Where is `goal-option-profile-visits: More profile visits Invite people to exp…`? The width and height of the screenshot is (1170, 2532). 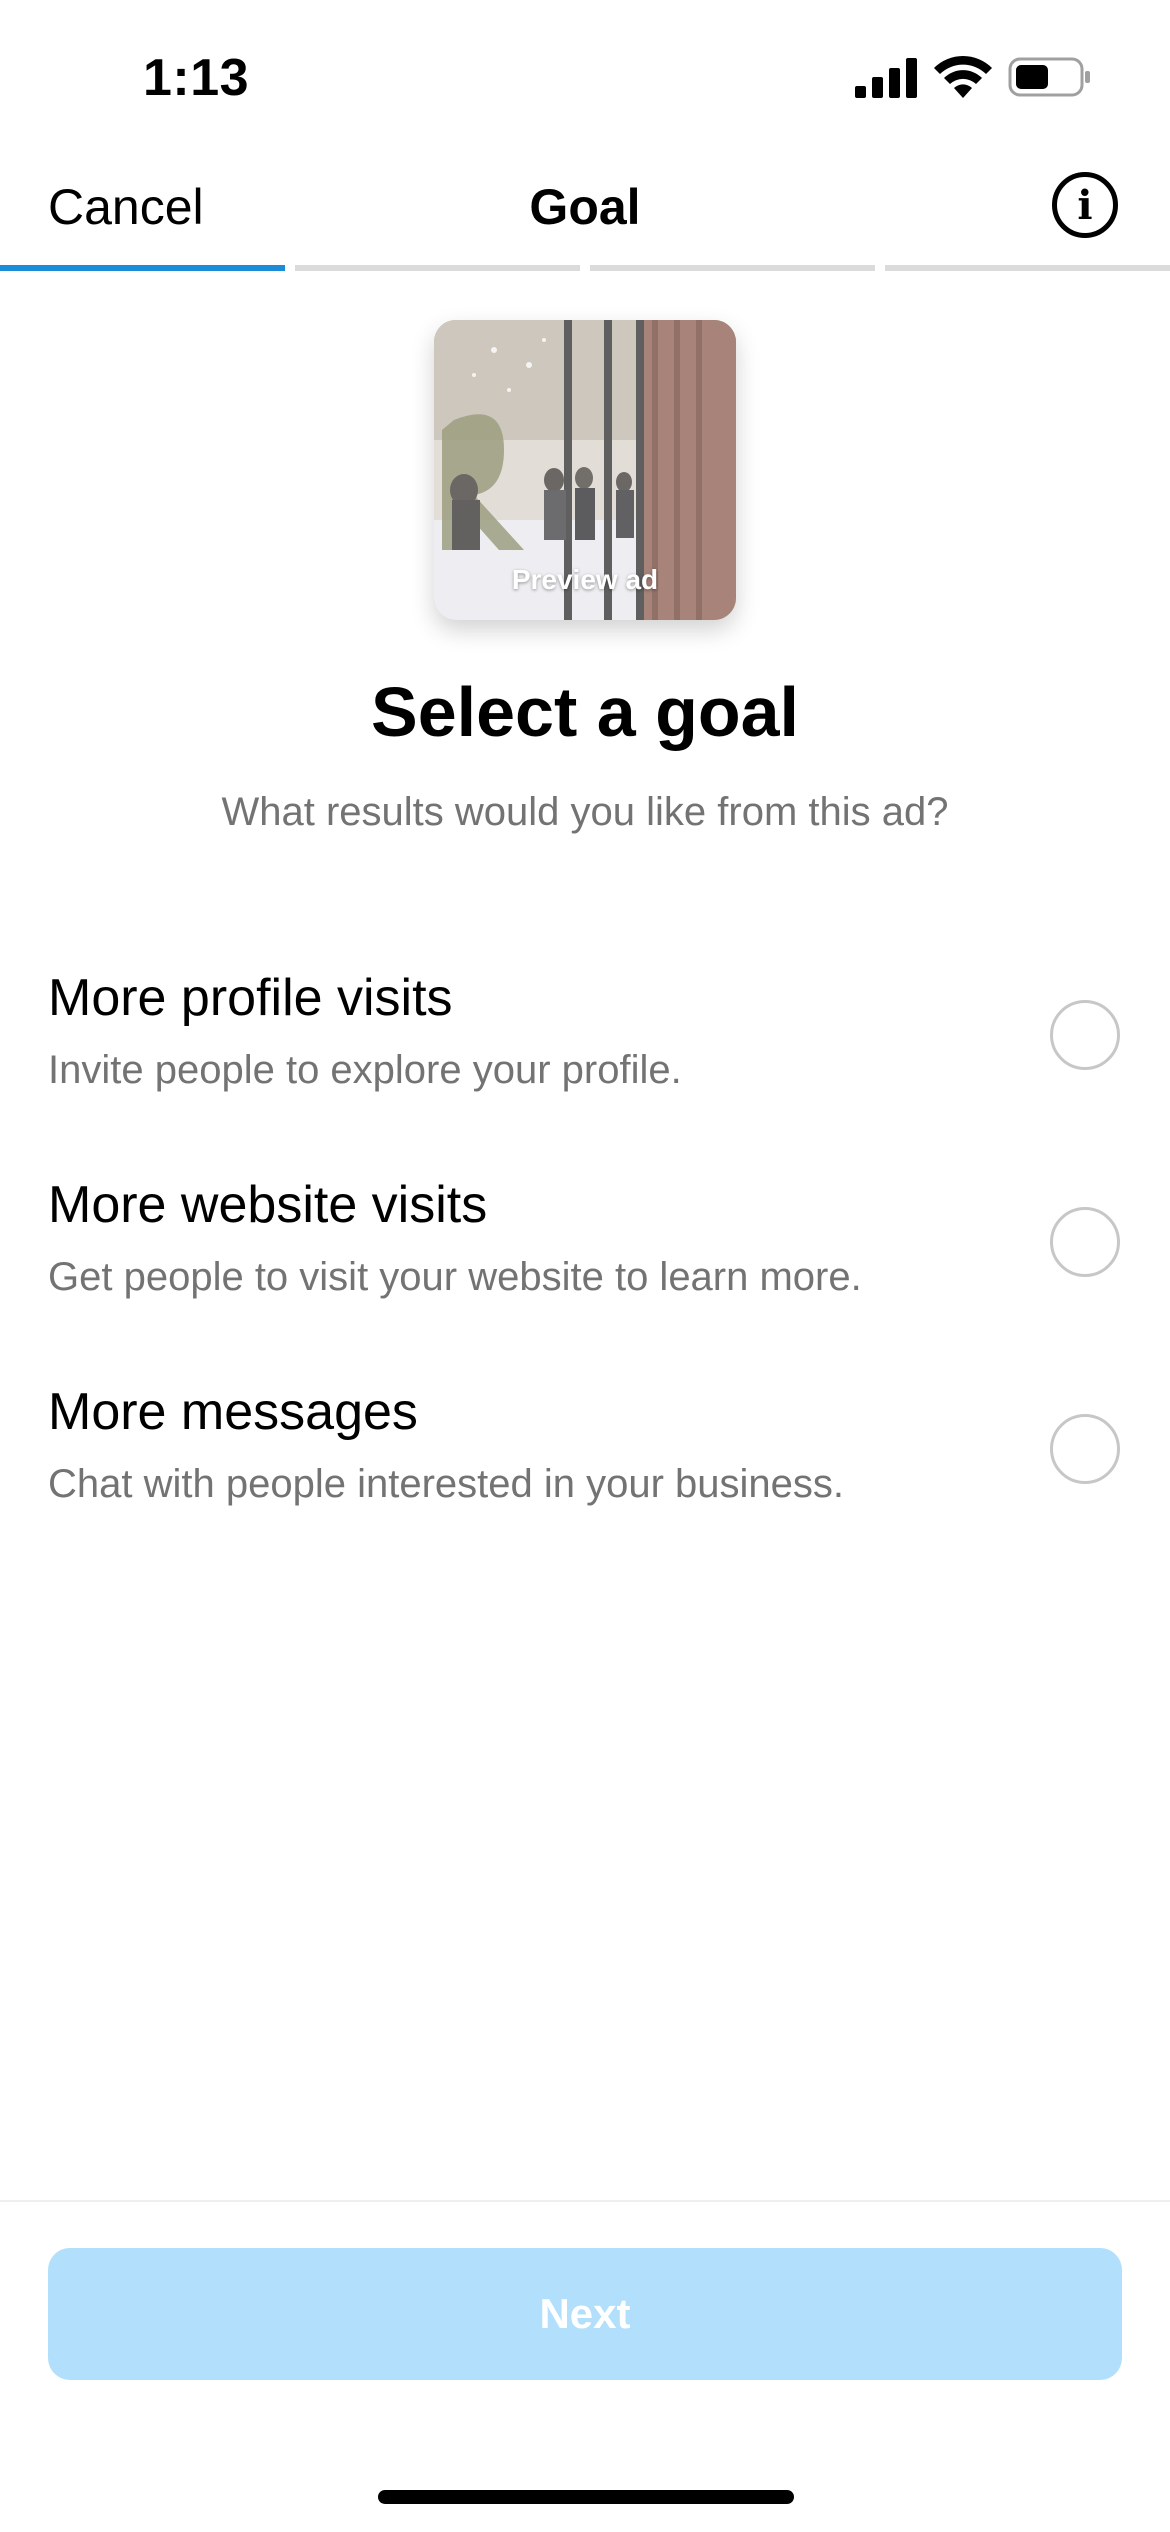
goal-option-profile-visits: More profile visits Invite people to exp… is located at coordinates (585, 1063).